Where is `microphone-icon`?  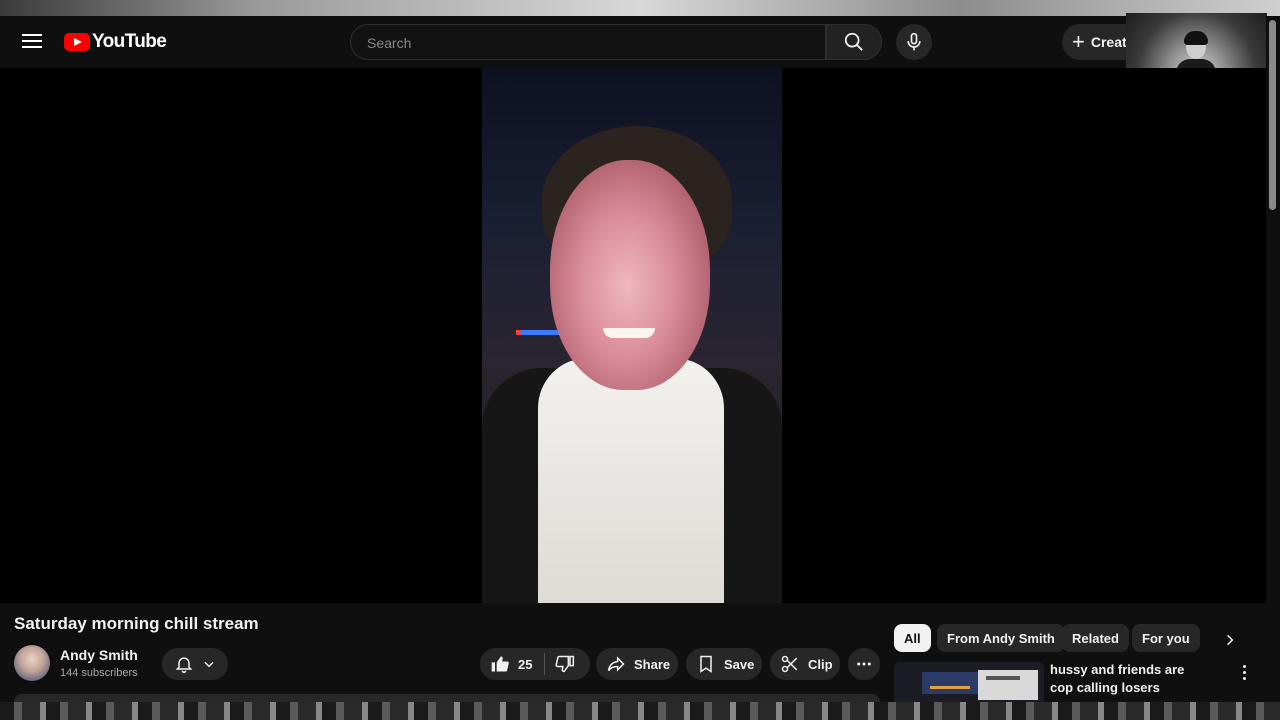 microphone-icon is located at coordinates (914, 41).